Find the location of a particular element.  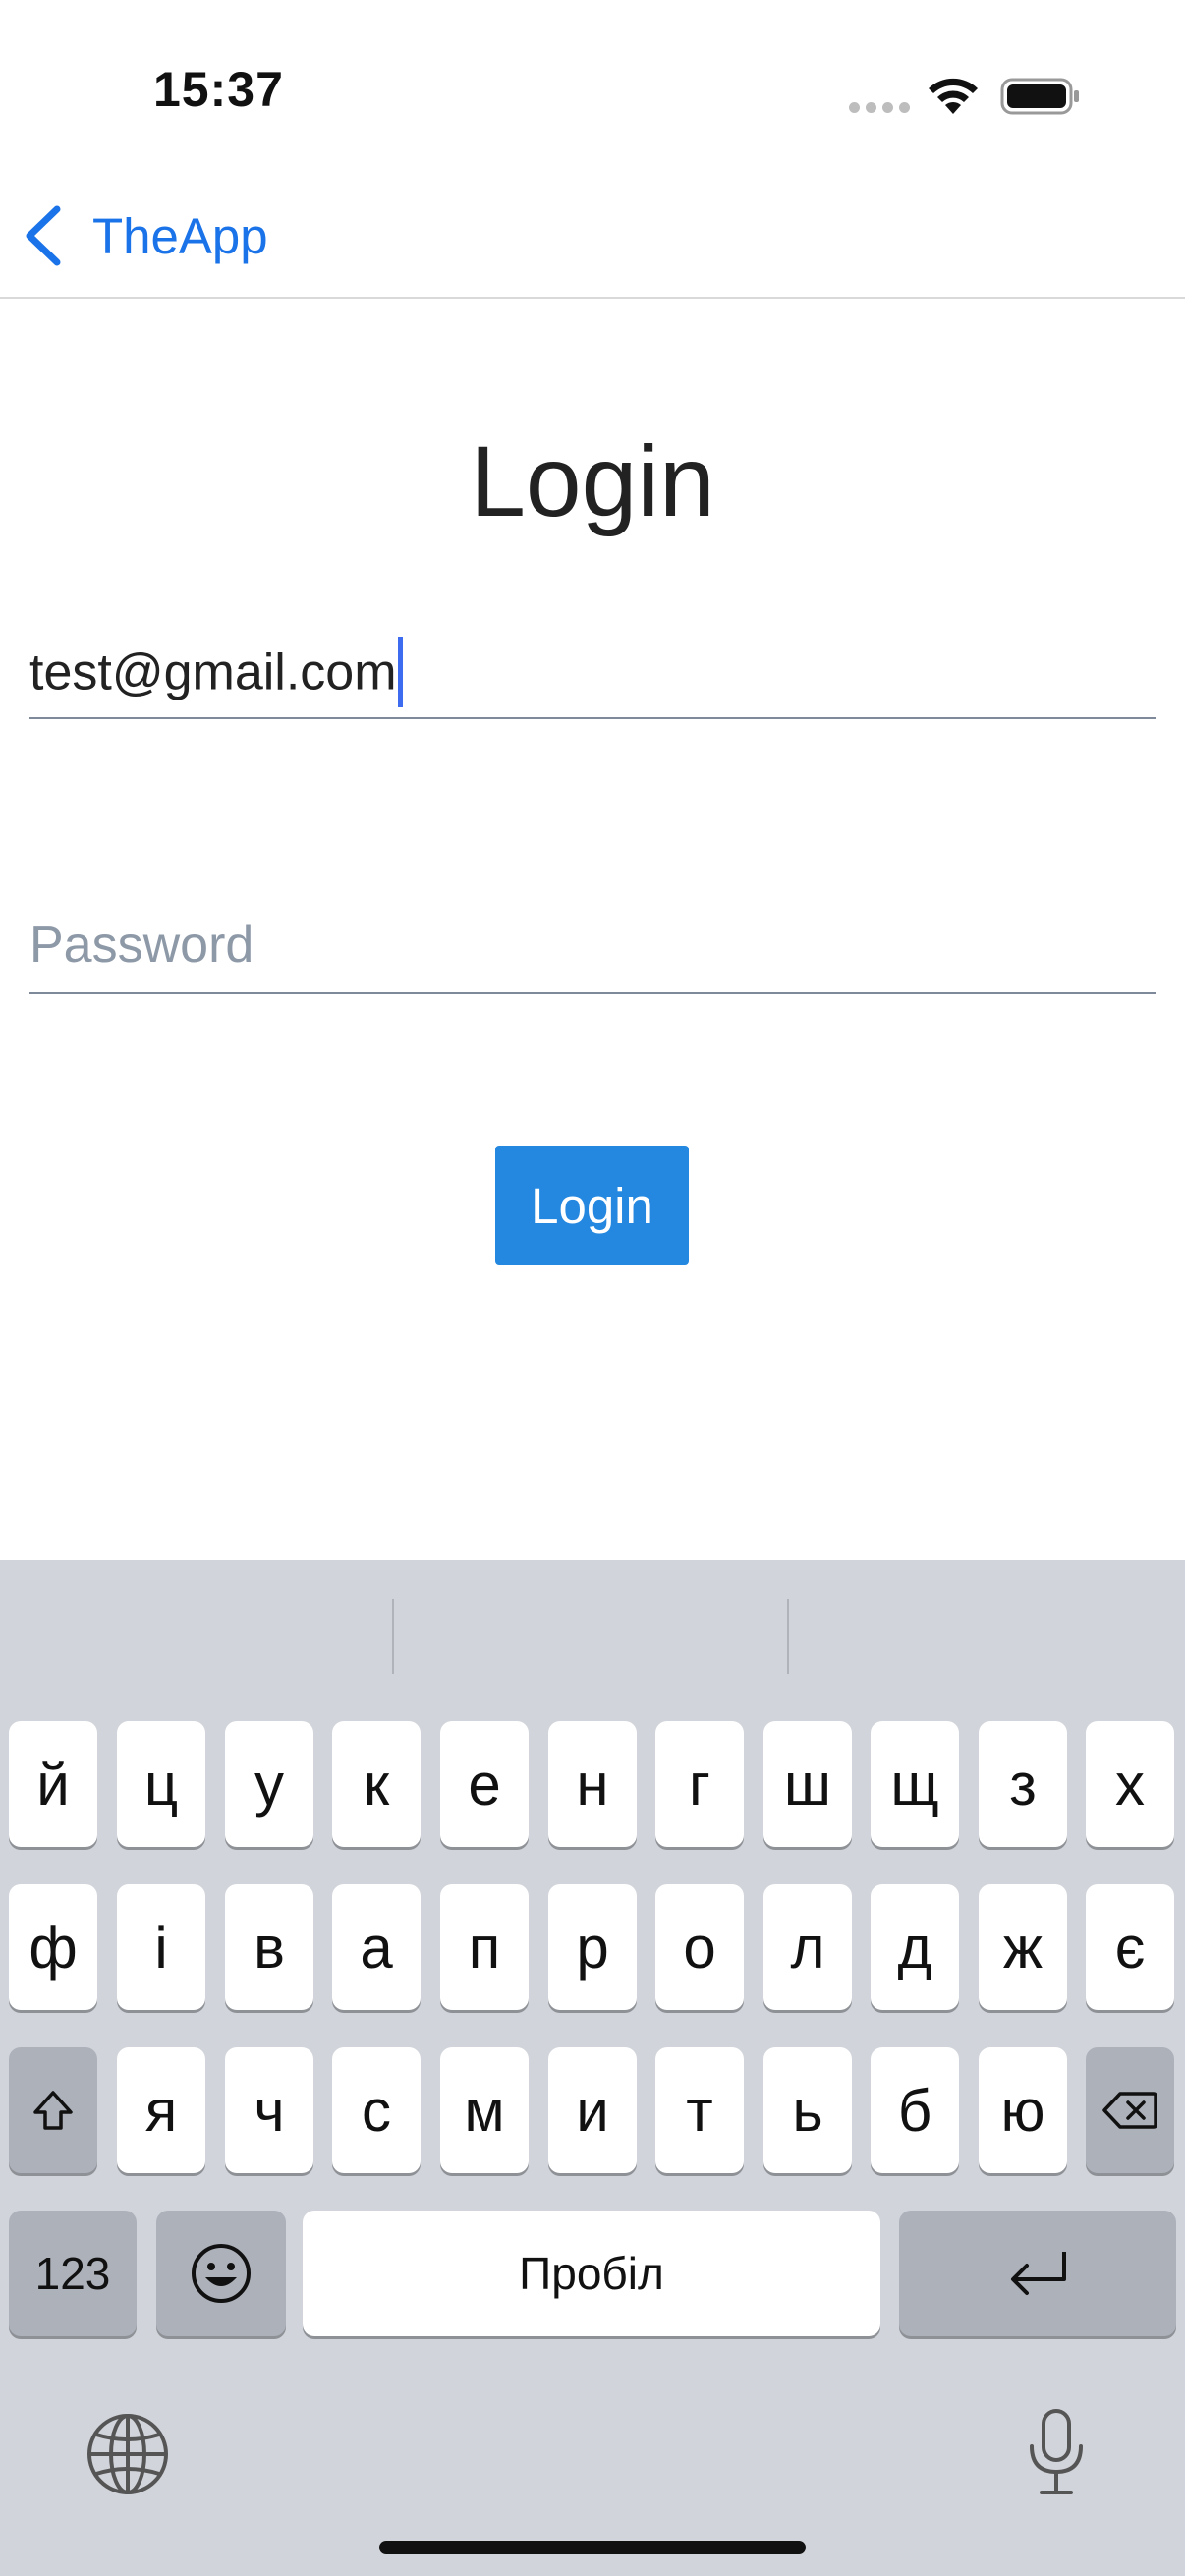

backspace-key is located at coordinates (1130, 2110).